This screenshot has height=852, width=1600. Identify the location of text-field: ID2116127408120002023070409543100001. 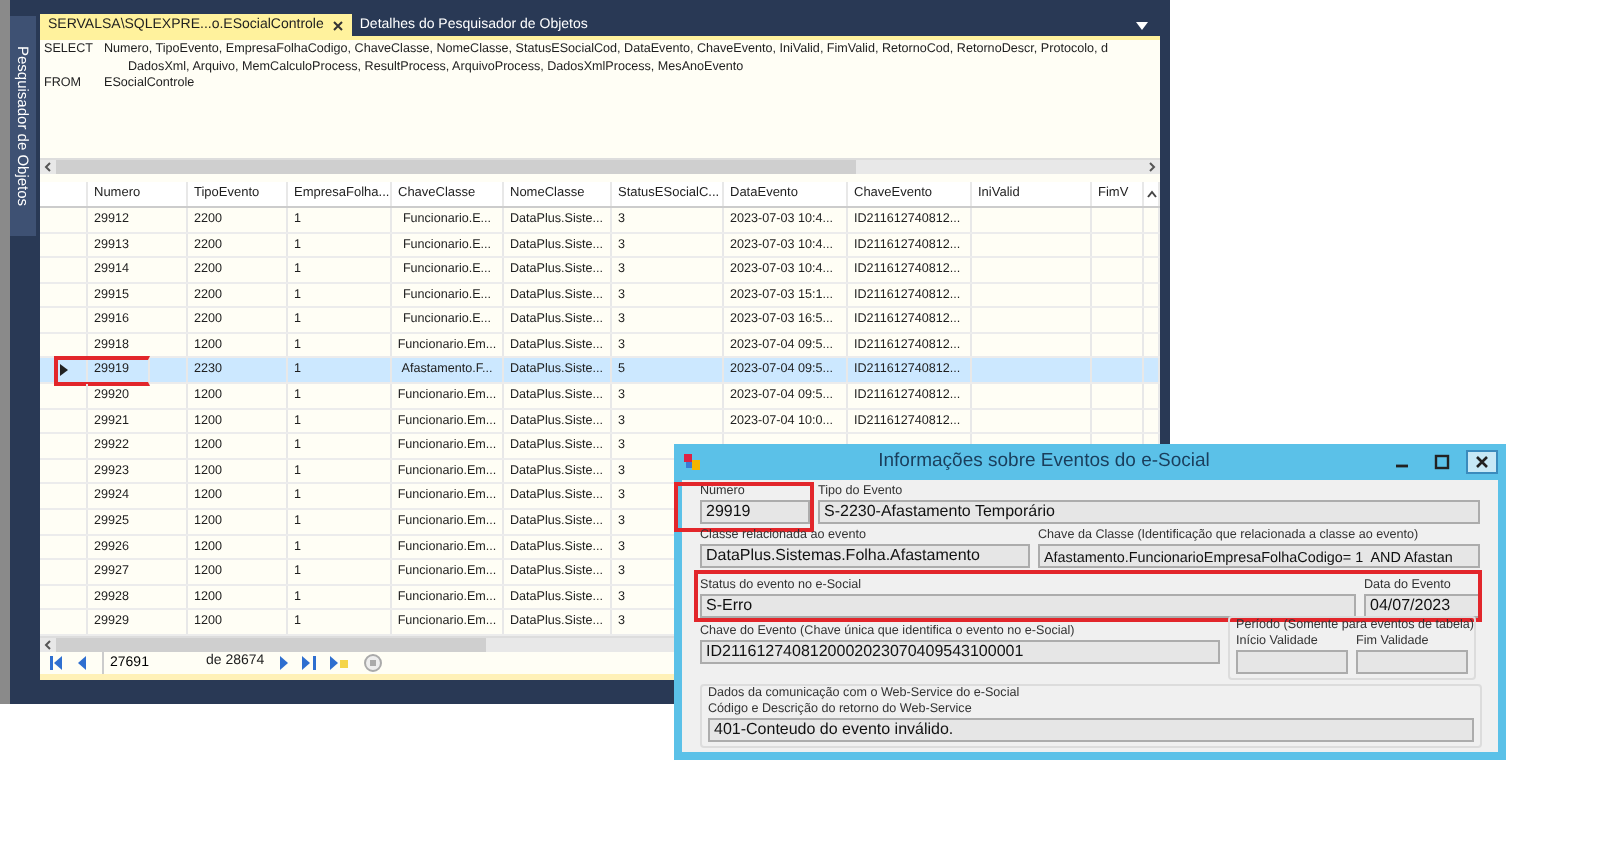
(960, 652).